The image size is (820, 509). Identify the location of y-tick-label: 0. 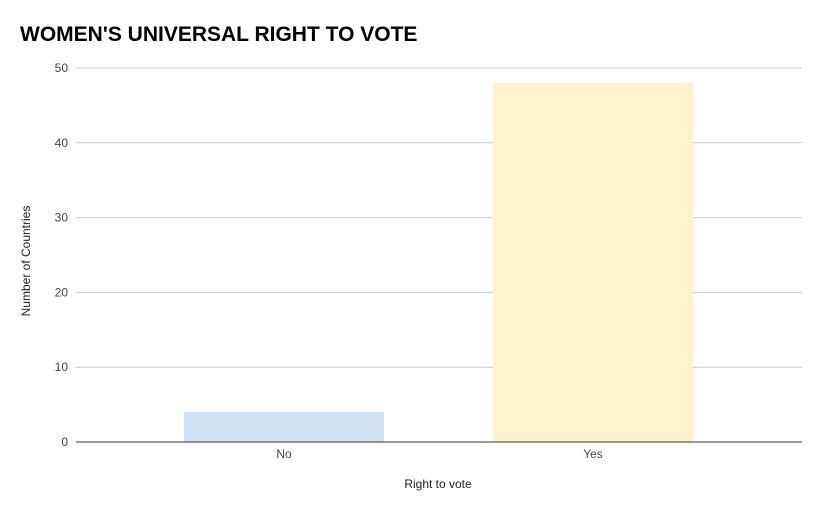
(64, 442).